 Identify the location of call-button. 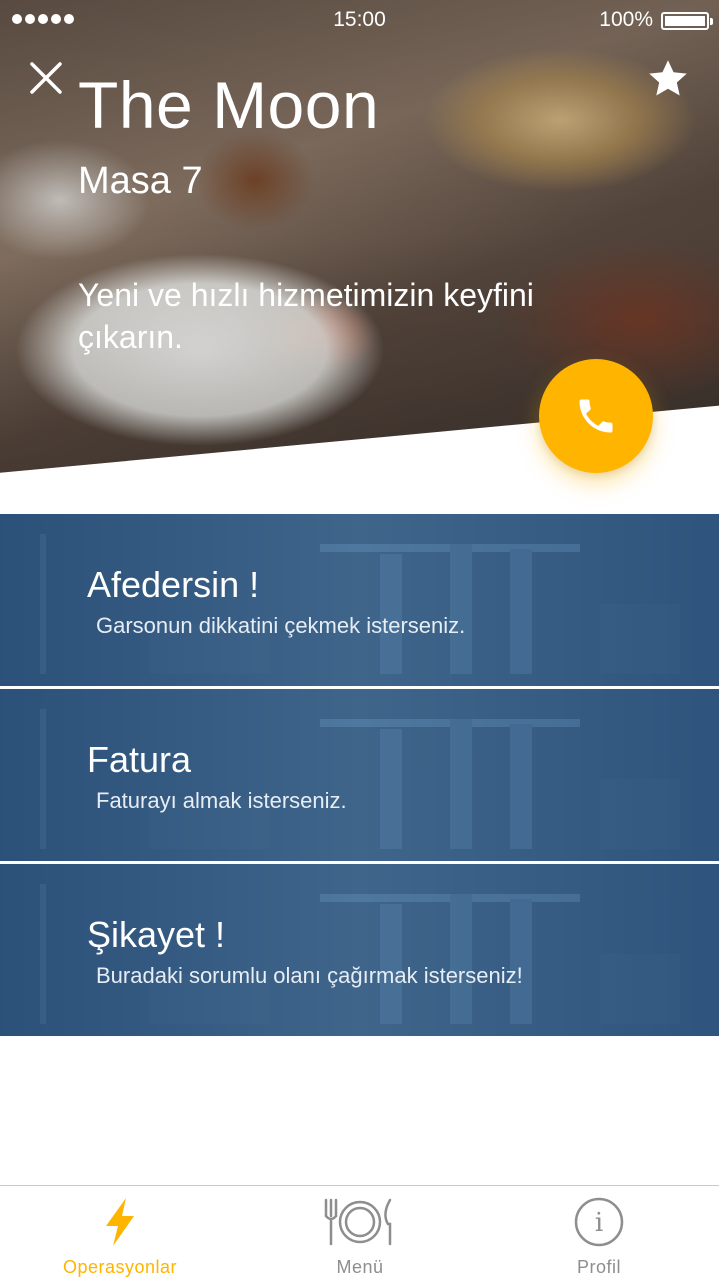
(596, 416).